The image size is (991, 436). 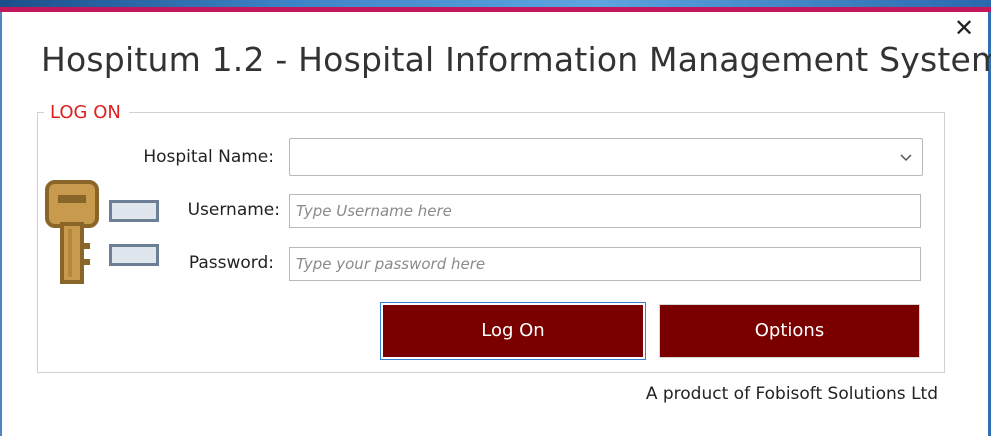 I want to click on password-input, so click(x=605, y=264).